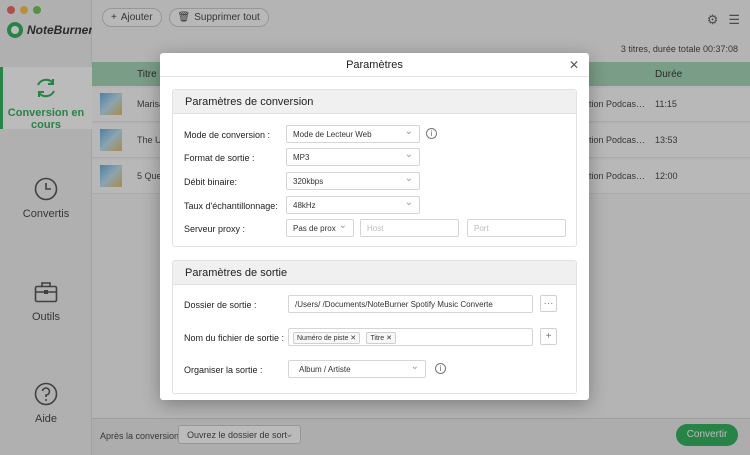 This screenshot has width=750, height=455. I want to click on organize-output-row: Organiser la sortie : Album / Artiste i, so click(375, 370).